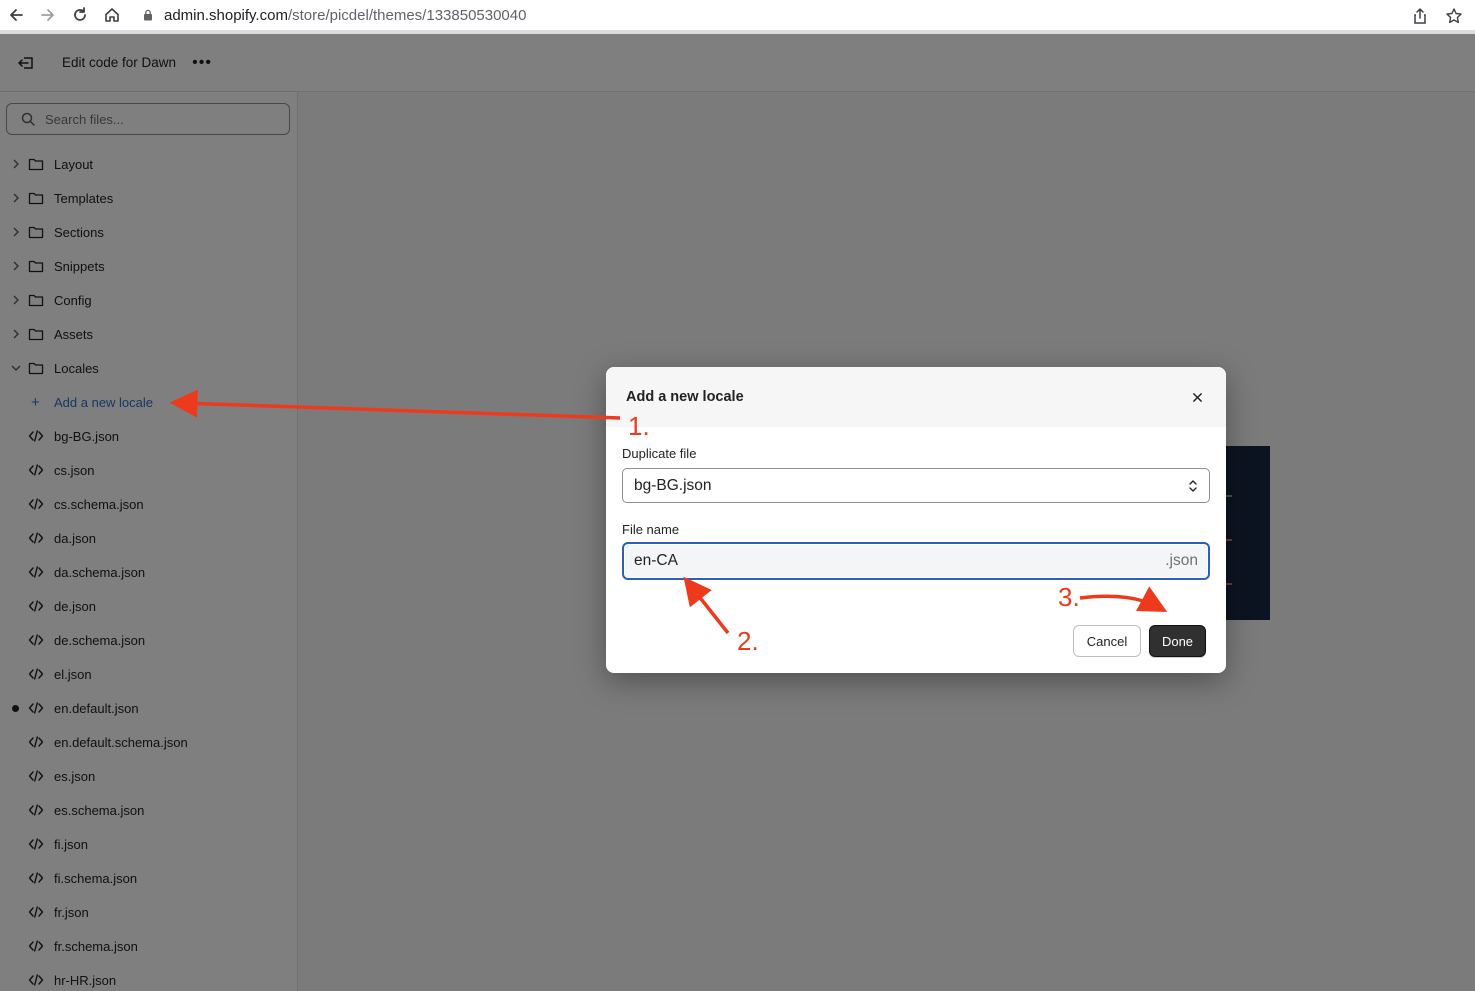  What do you see at coordinates (651, 529) in the screenshot?
I see `file-name-label: File name` at bounding box center [651, 529].